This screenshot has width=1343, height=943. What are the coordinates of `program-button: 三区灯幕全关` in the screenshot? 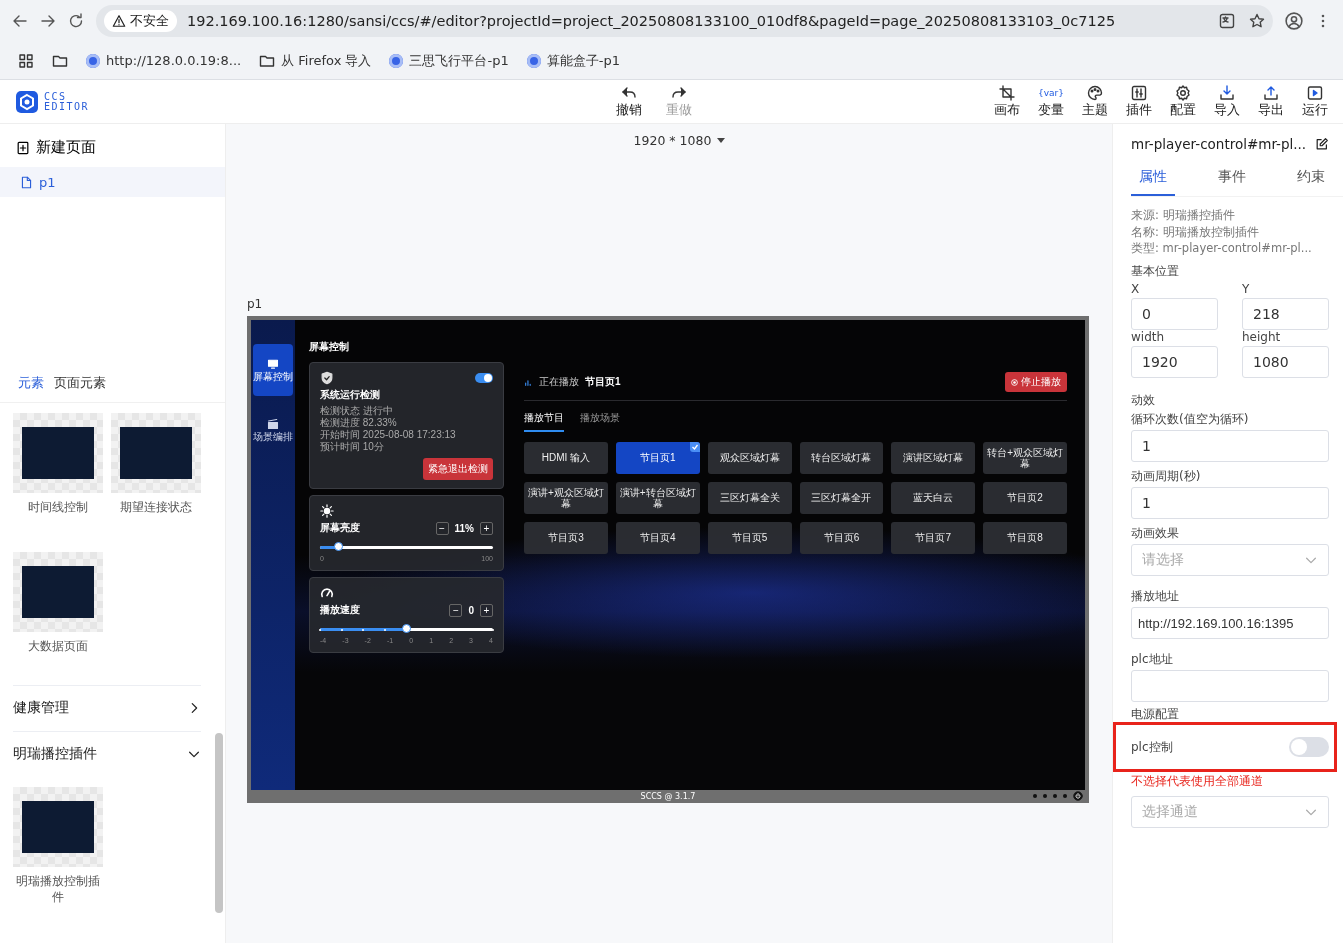 It's located at (749, 498).